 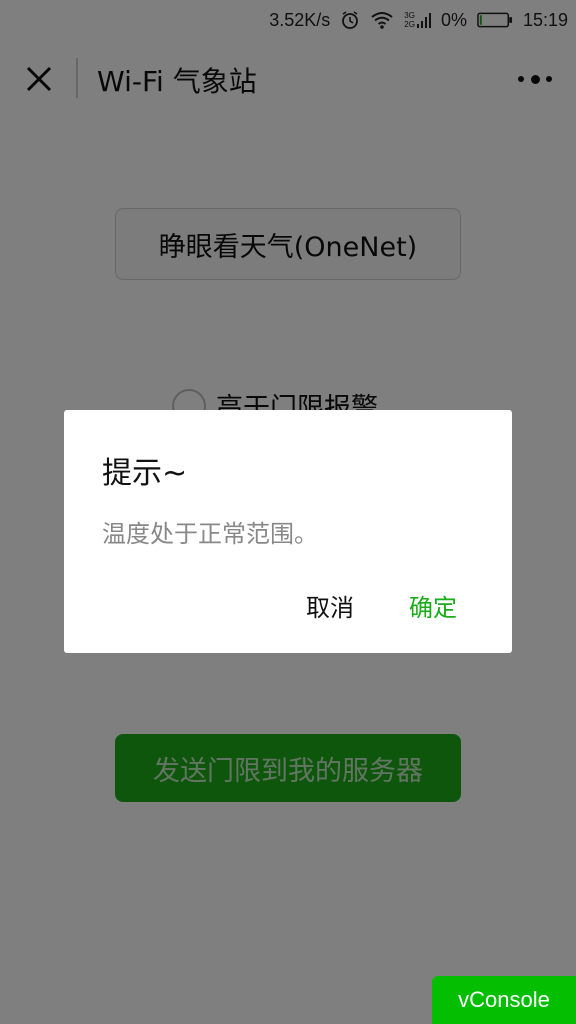 I want to click on dialog-message: 温度处于正常范围。, so click(x=210, y=534).